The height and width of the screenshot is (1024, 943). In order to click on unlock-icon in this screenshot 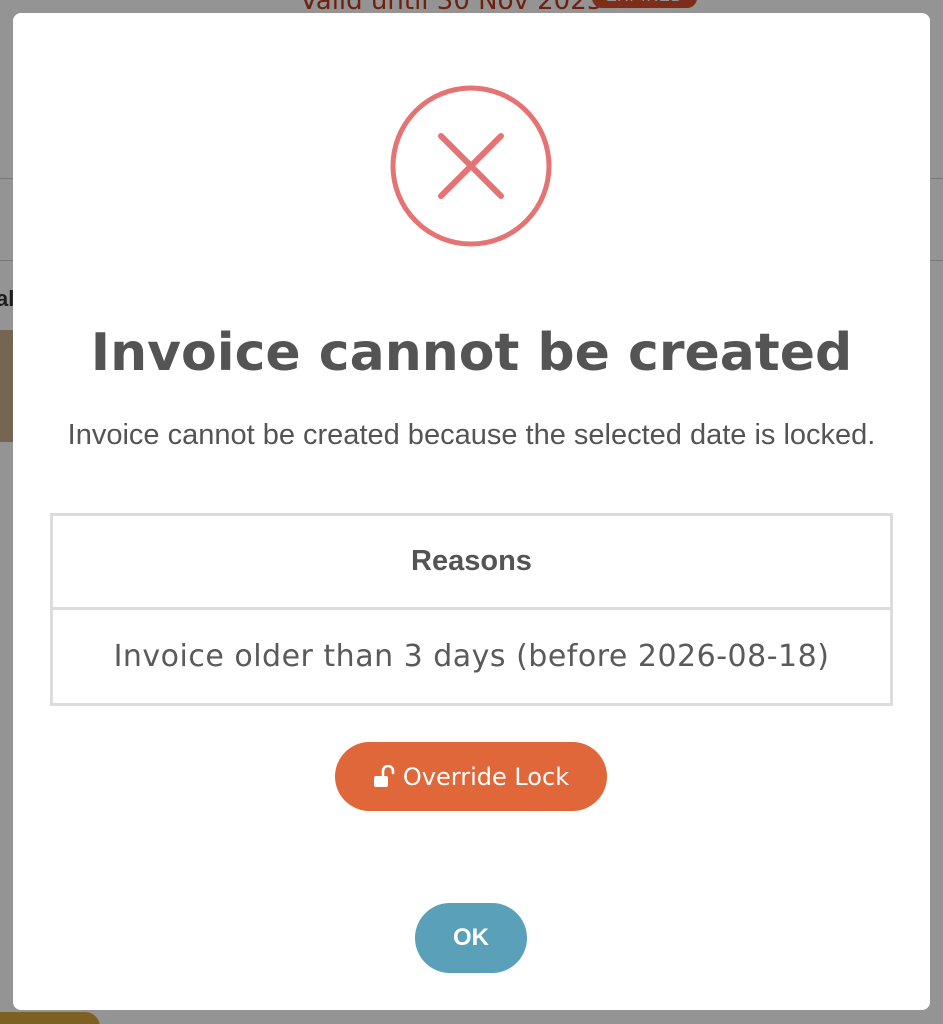, I will do `click(384, 776)`.